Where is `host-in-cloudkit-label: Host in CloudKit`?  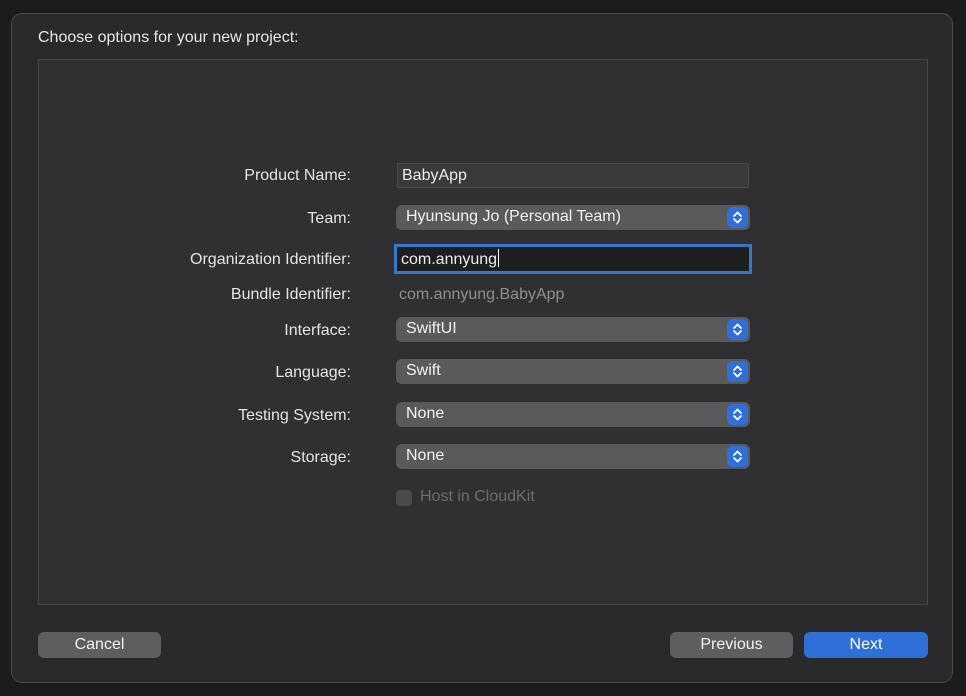
host-in-cloudkit-label: Host in CloudKit is located at coordinates (477, 496).